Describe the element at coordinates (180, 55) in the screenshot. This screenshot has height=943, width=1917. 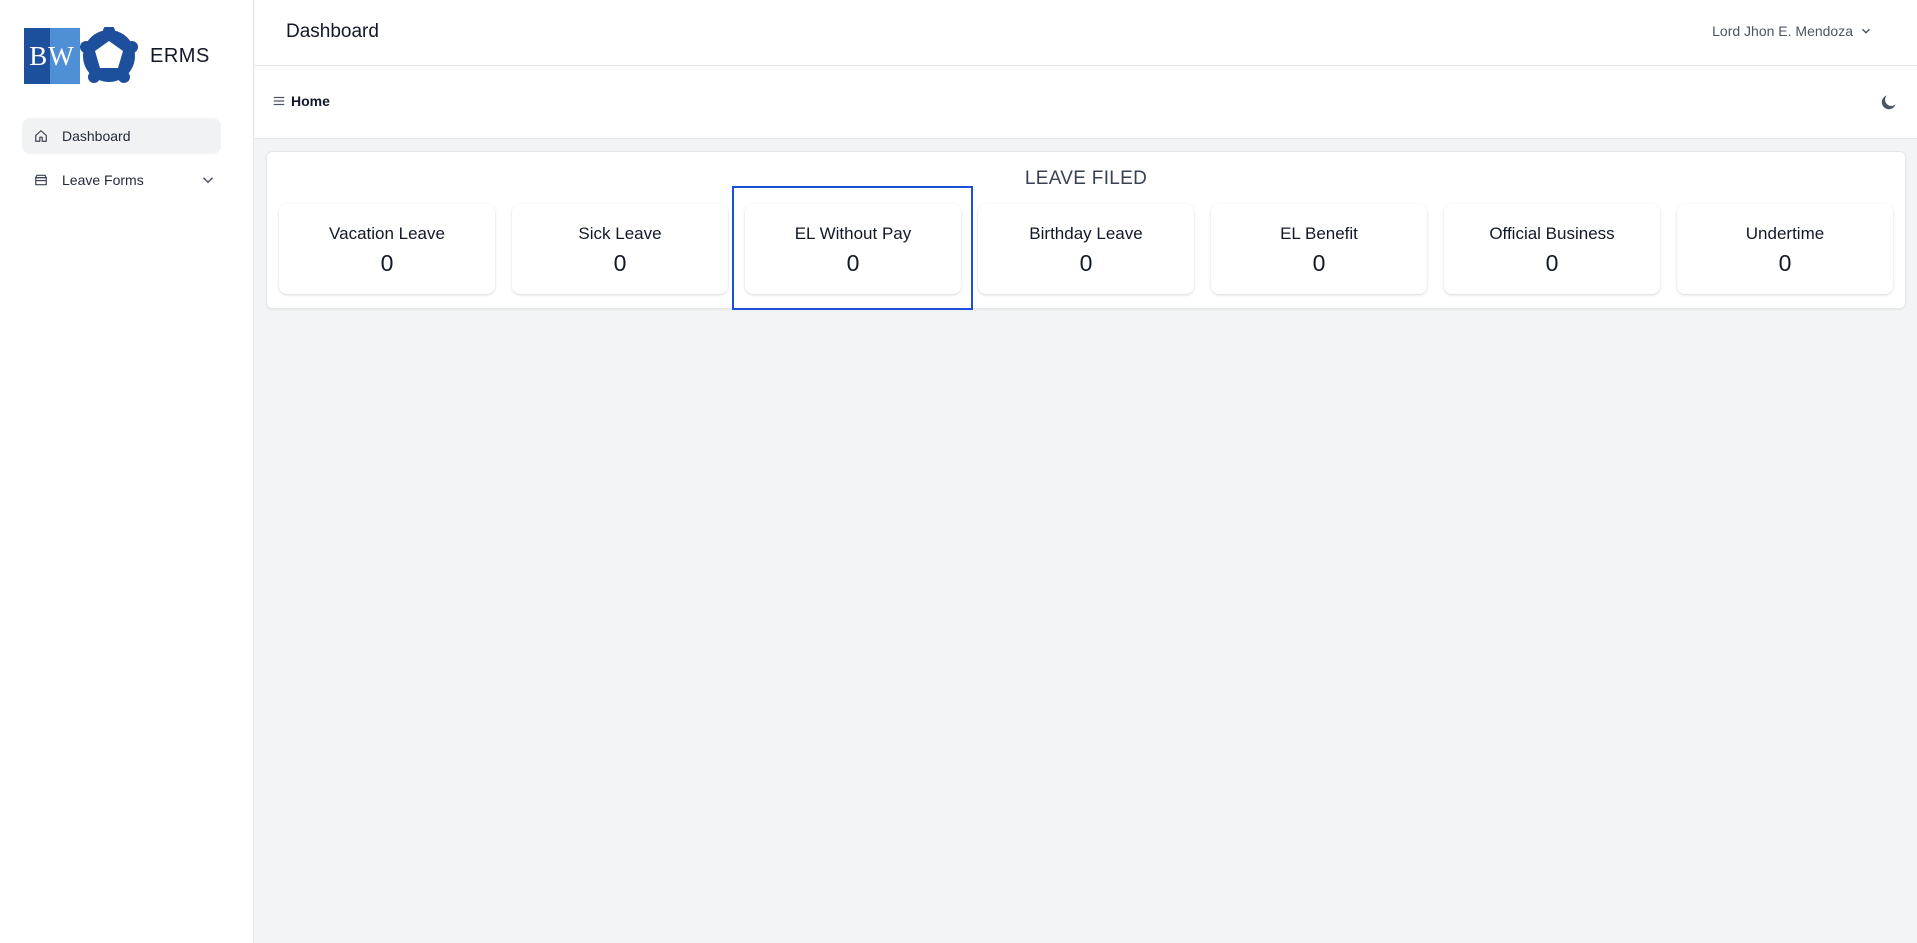
I see `app-name: ERMS` at that location.